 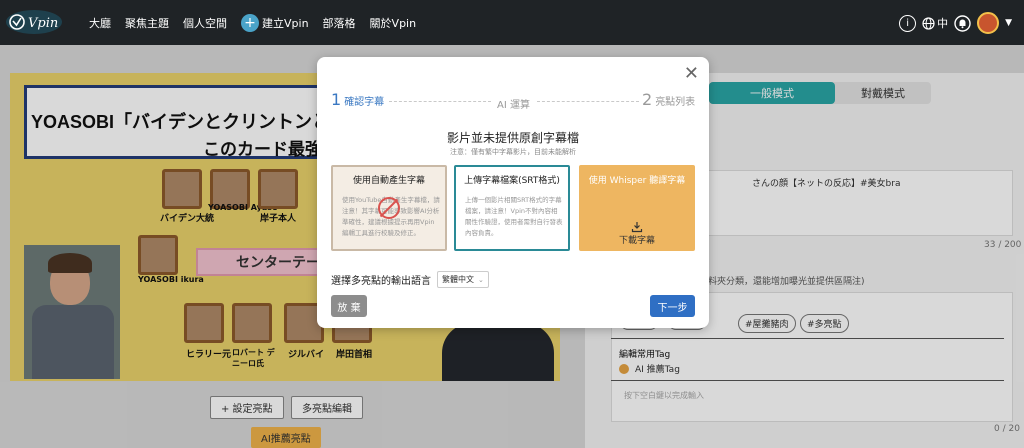 What do you see at coordinates (943, 23) in the screenshot?
I see `language-label: 中` at bounding box center [943, 23].